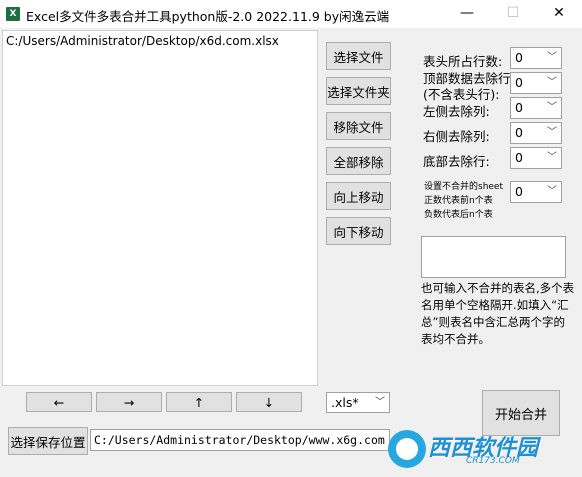  I want to click on bottom-rows-select: 0 ﹀, so click(536, 158).